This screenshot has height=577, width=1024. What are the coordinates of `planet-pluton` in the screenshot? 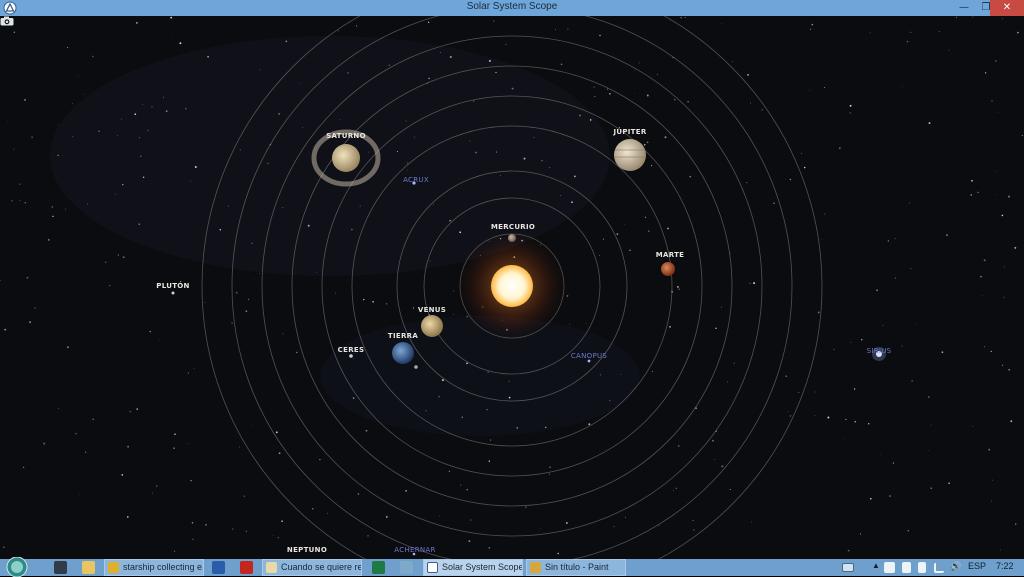 It's located at (173, 293).